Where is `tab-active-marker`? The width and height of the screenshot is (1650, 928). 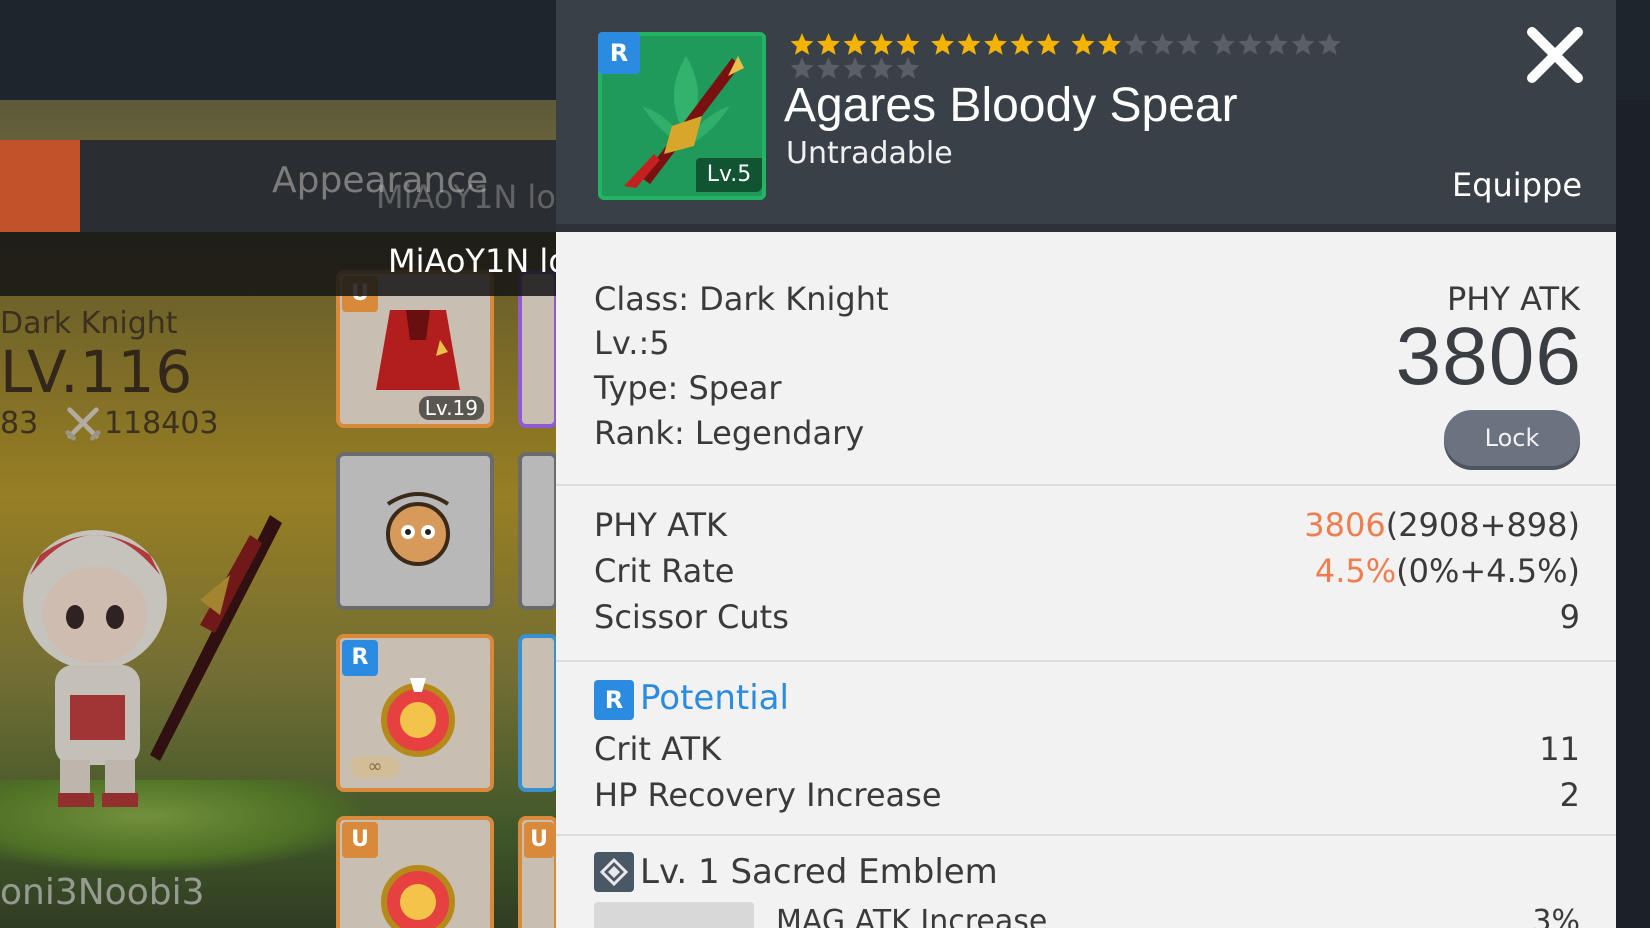
tab-active-marker is located at coordinates (40, 186).